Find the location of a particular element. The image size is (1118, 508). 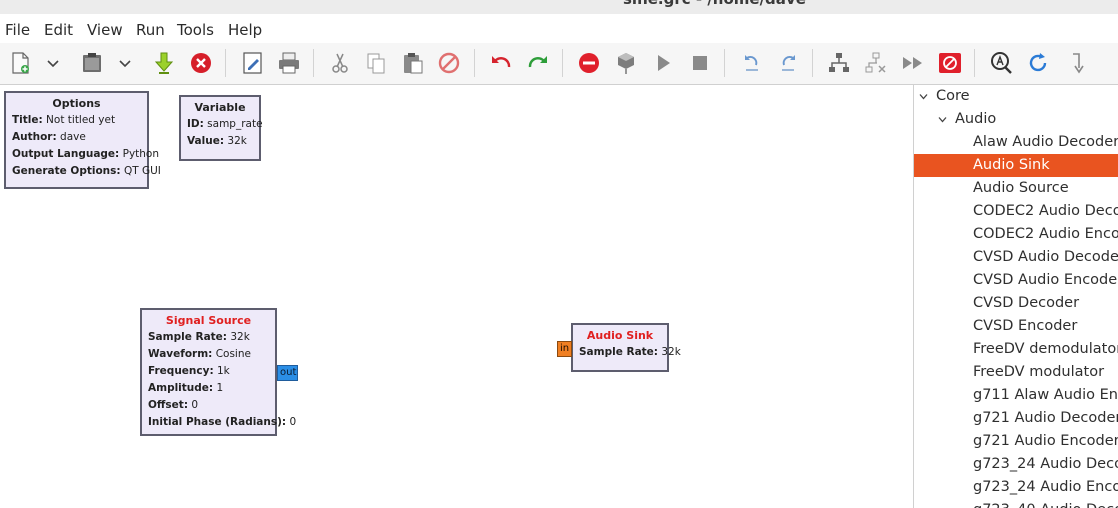

tree-leaf-item: g721 Audio Decoder is located at coordinates (1016, 418).